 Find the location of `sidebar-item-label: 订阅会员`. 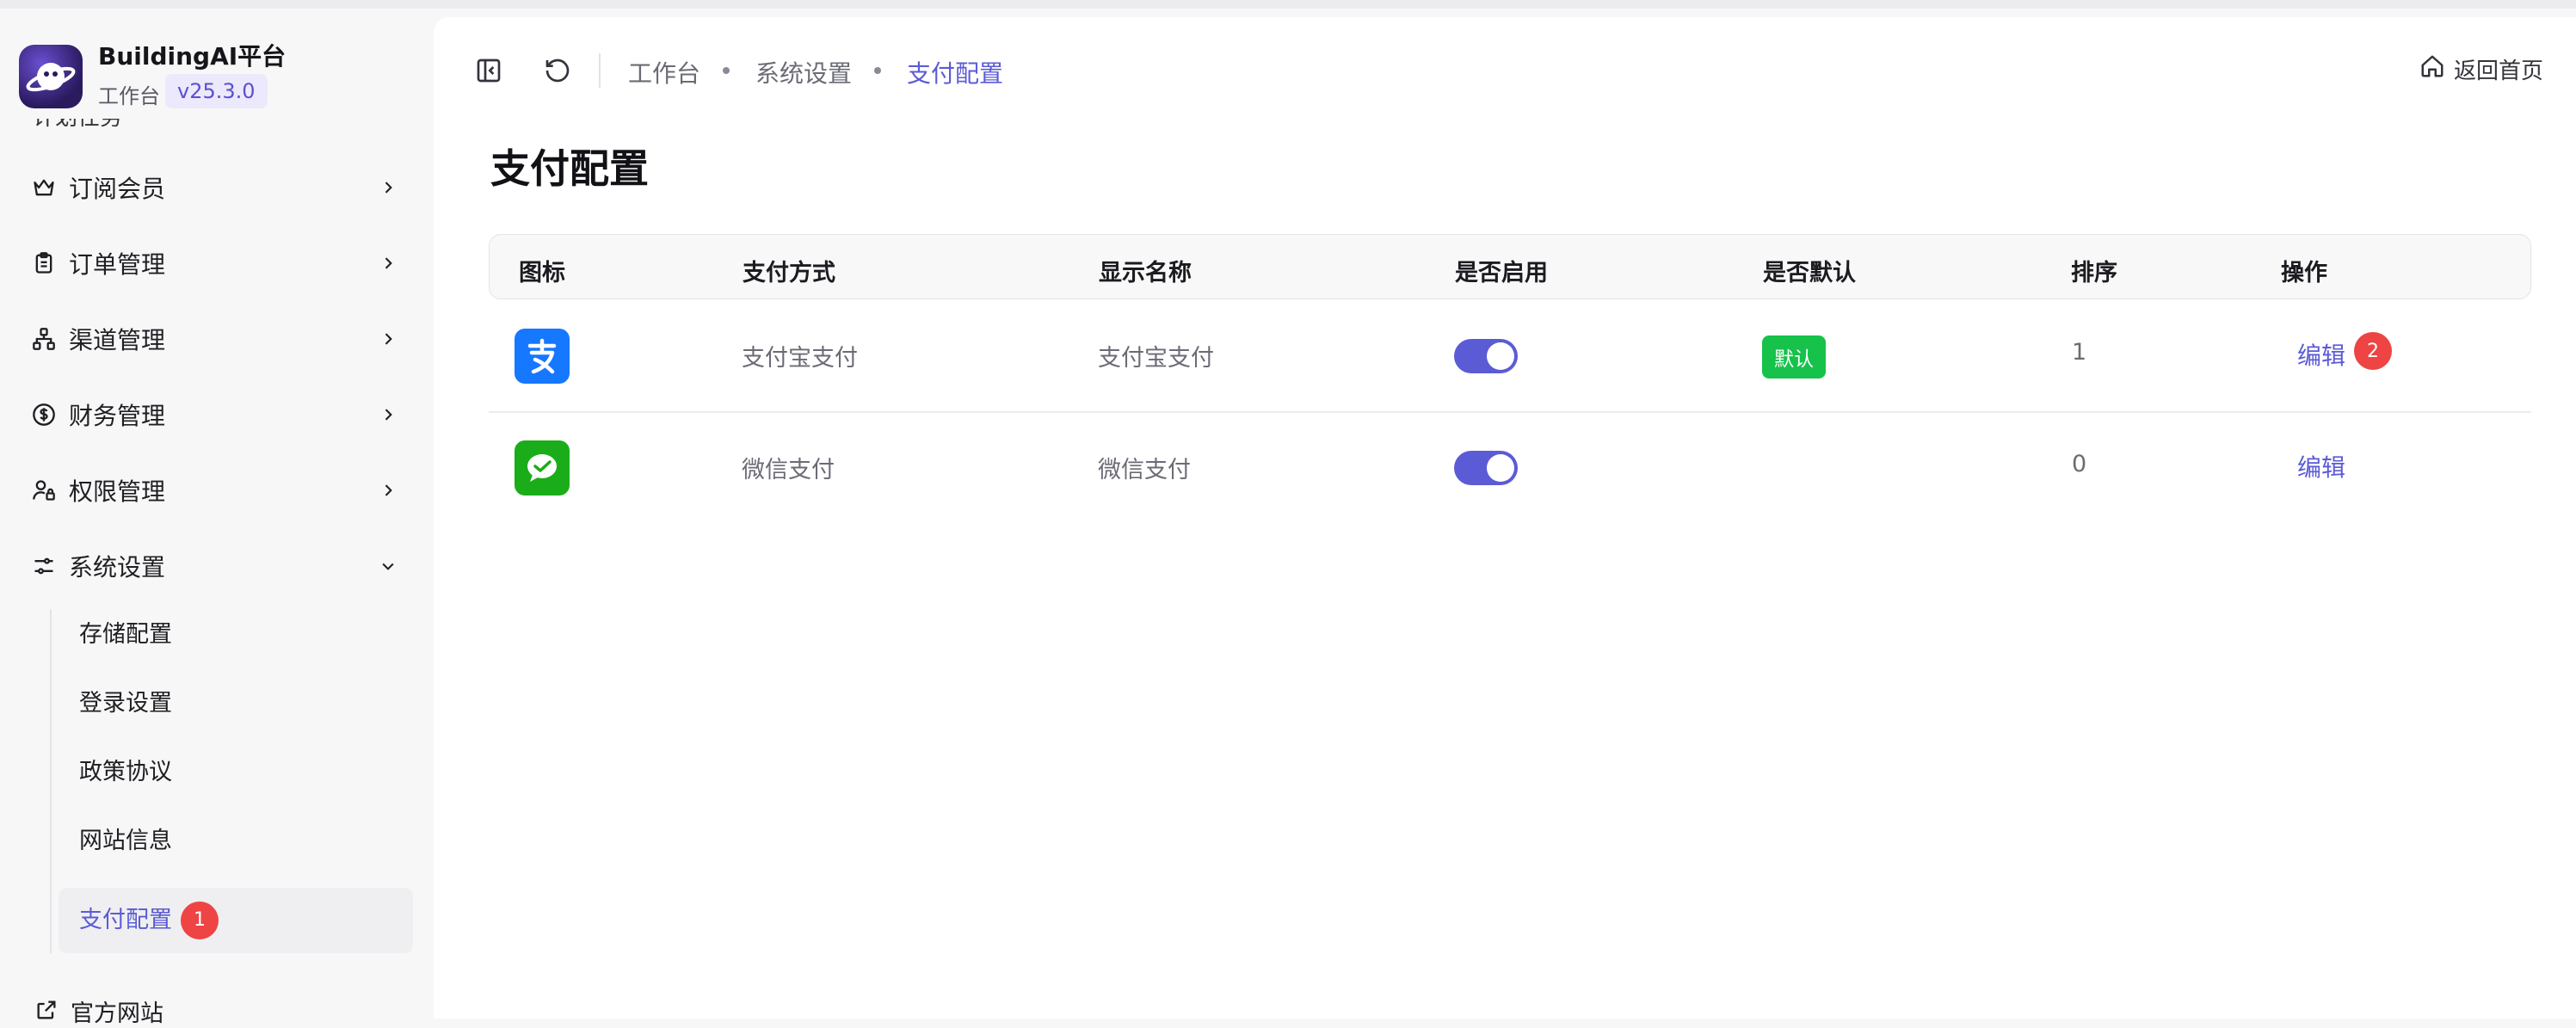

sidebar-item-label: 订阅会员 is located at coordinates (117, 189).